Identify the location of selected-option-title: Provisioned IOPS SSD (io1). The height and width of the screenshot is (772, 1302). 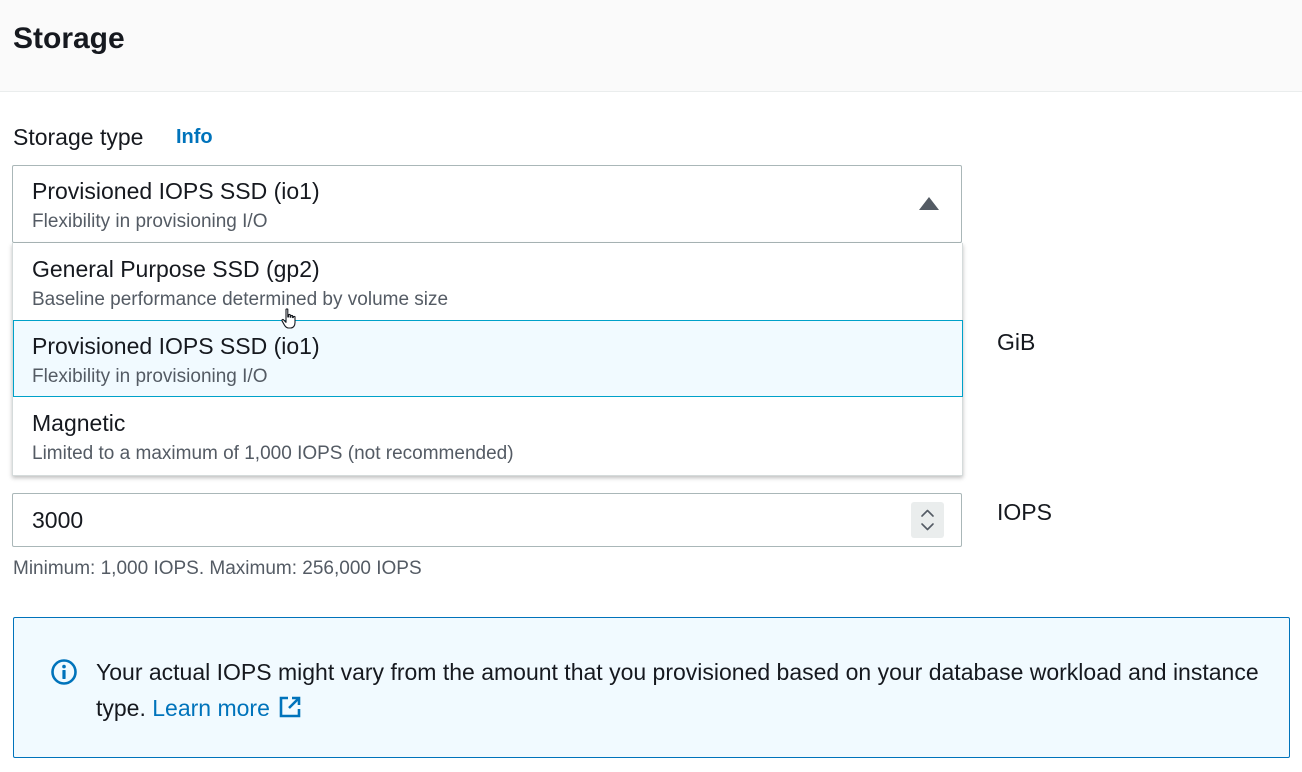
(176, 191).